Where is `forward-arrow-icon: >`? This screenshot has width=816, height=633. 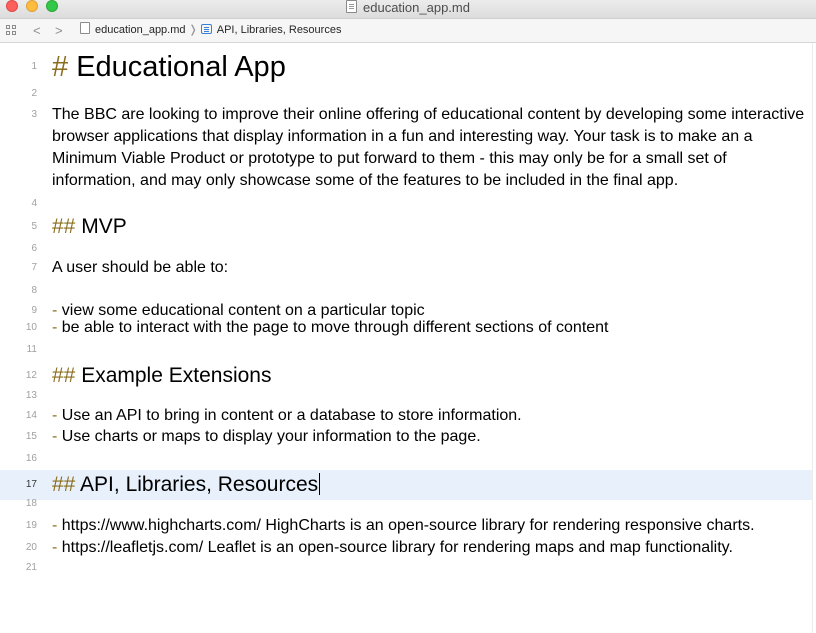 forward-arrow-icon: > is located at coordinates (59, 30).